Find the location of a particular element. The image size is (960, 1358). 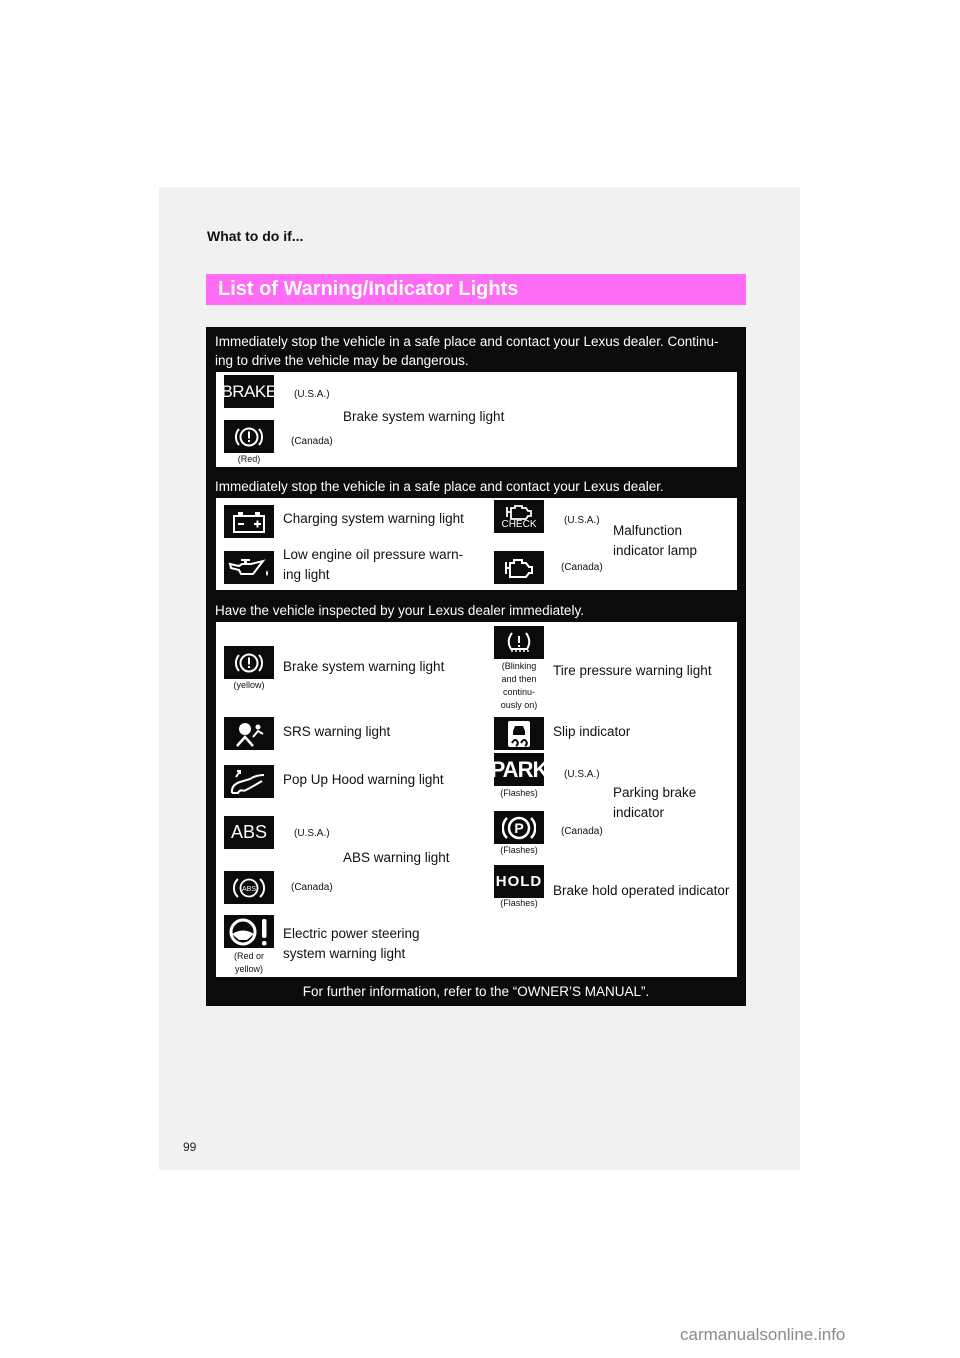

abs-text-icon-label: ABS is located at coordinates (249, 832).